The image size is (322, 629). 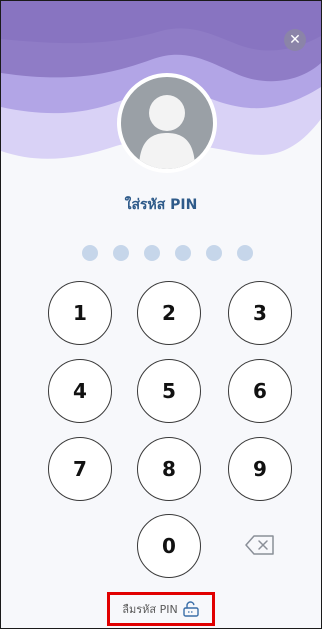 What do you see at coordinates (150, 609) in the screenshot?
I see `forgot-pin-label: ลืมรหัส PIN` at bounding box center [150, 609].